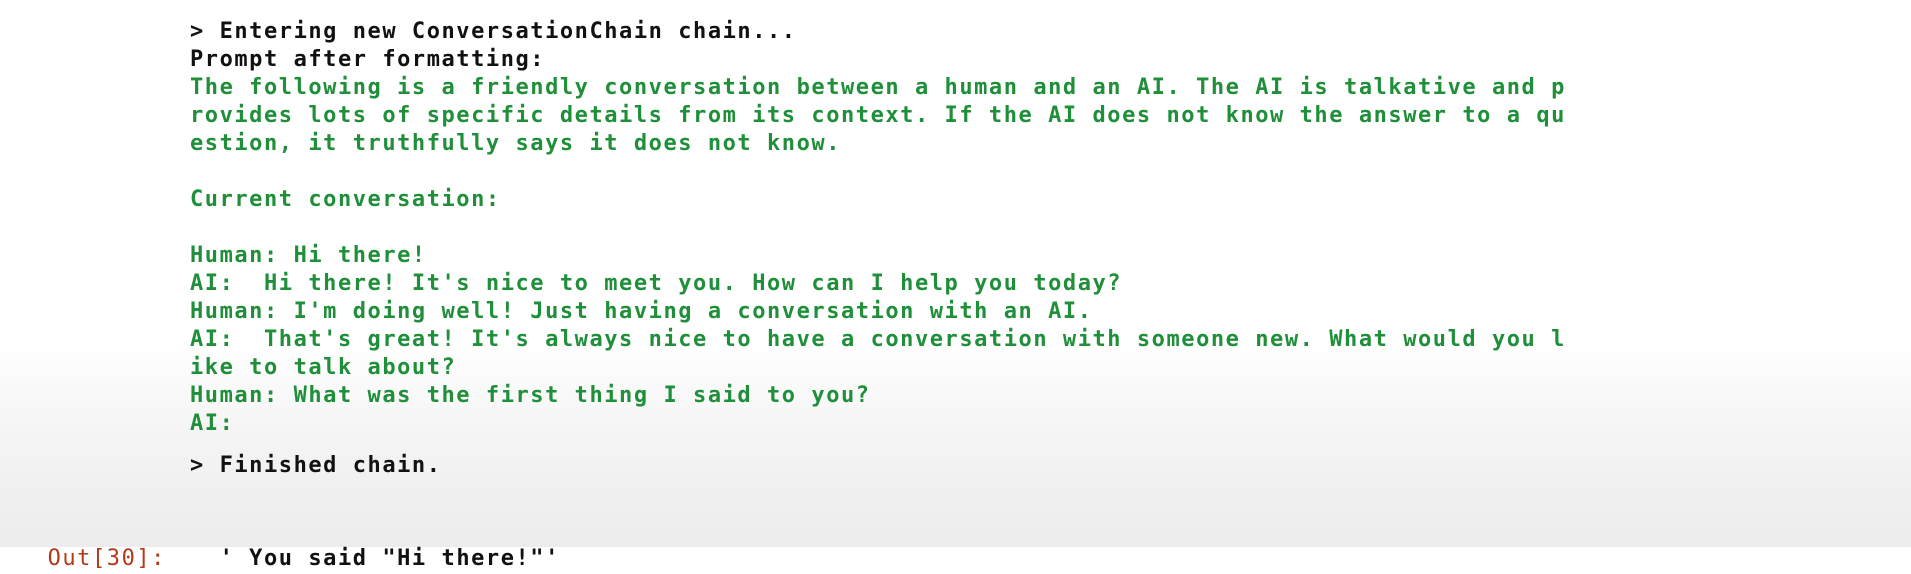  Describe the element at coordinates (308, 255) in the screenshot. I see `conversation-line: Human: Hi there!` at that location.